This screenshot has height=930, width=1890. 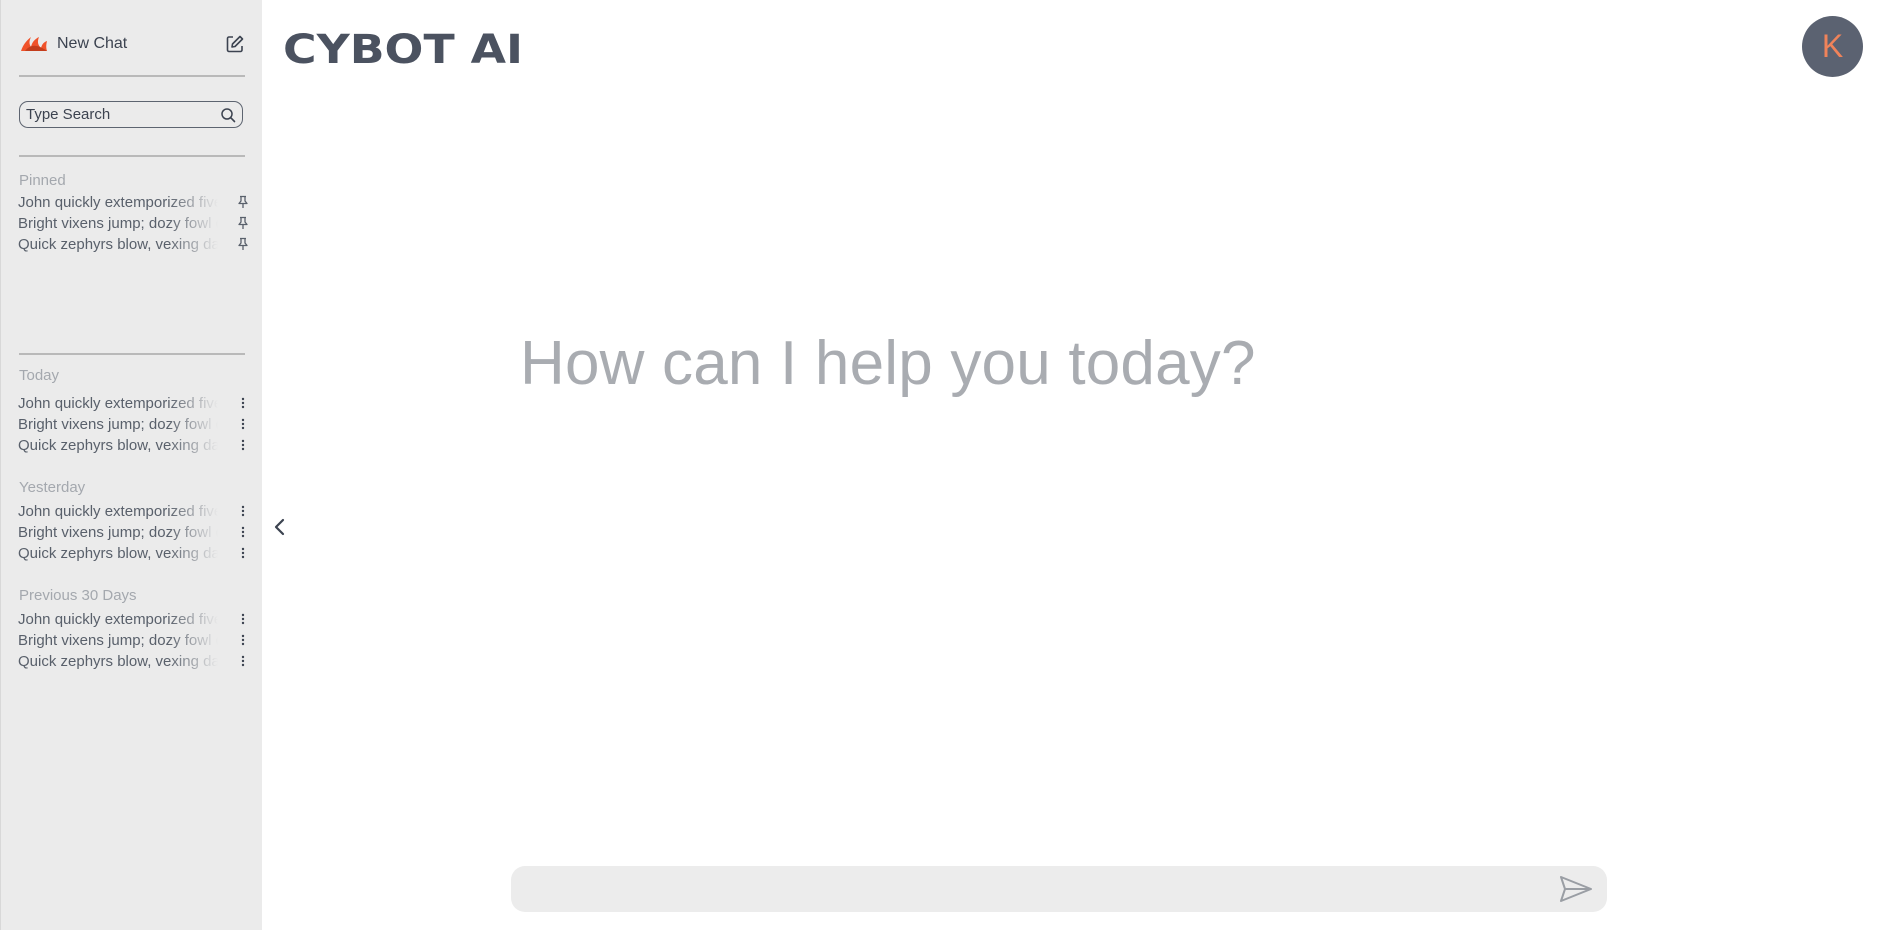 I want to click on pinned-chat-item: Bright vixens jump; dozy fowl quack, so click(x=136, y=223).